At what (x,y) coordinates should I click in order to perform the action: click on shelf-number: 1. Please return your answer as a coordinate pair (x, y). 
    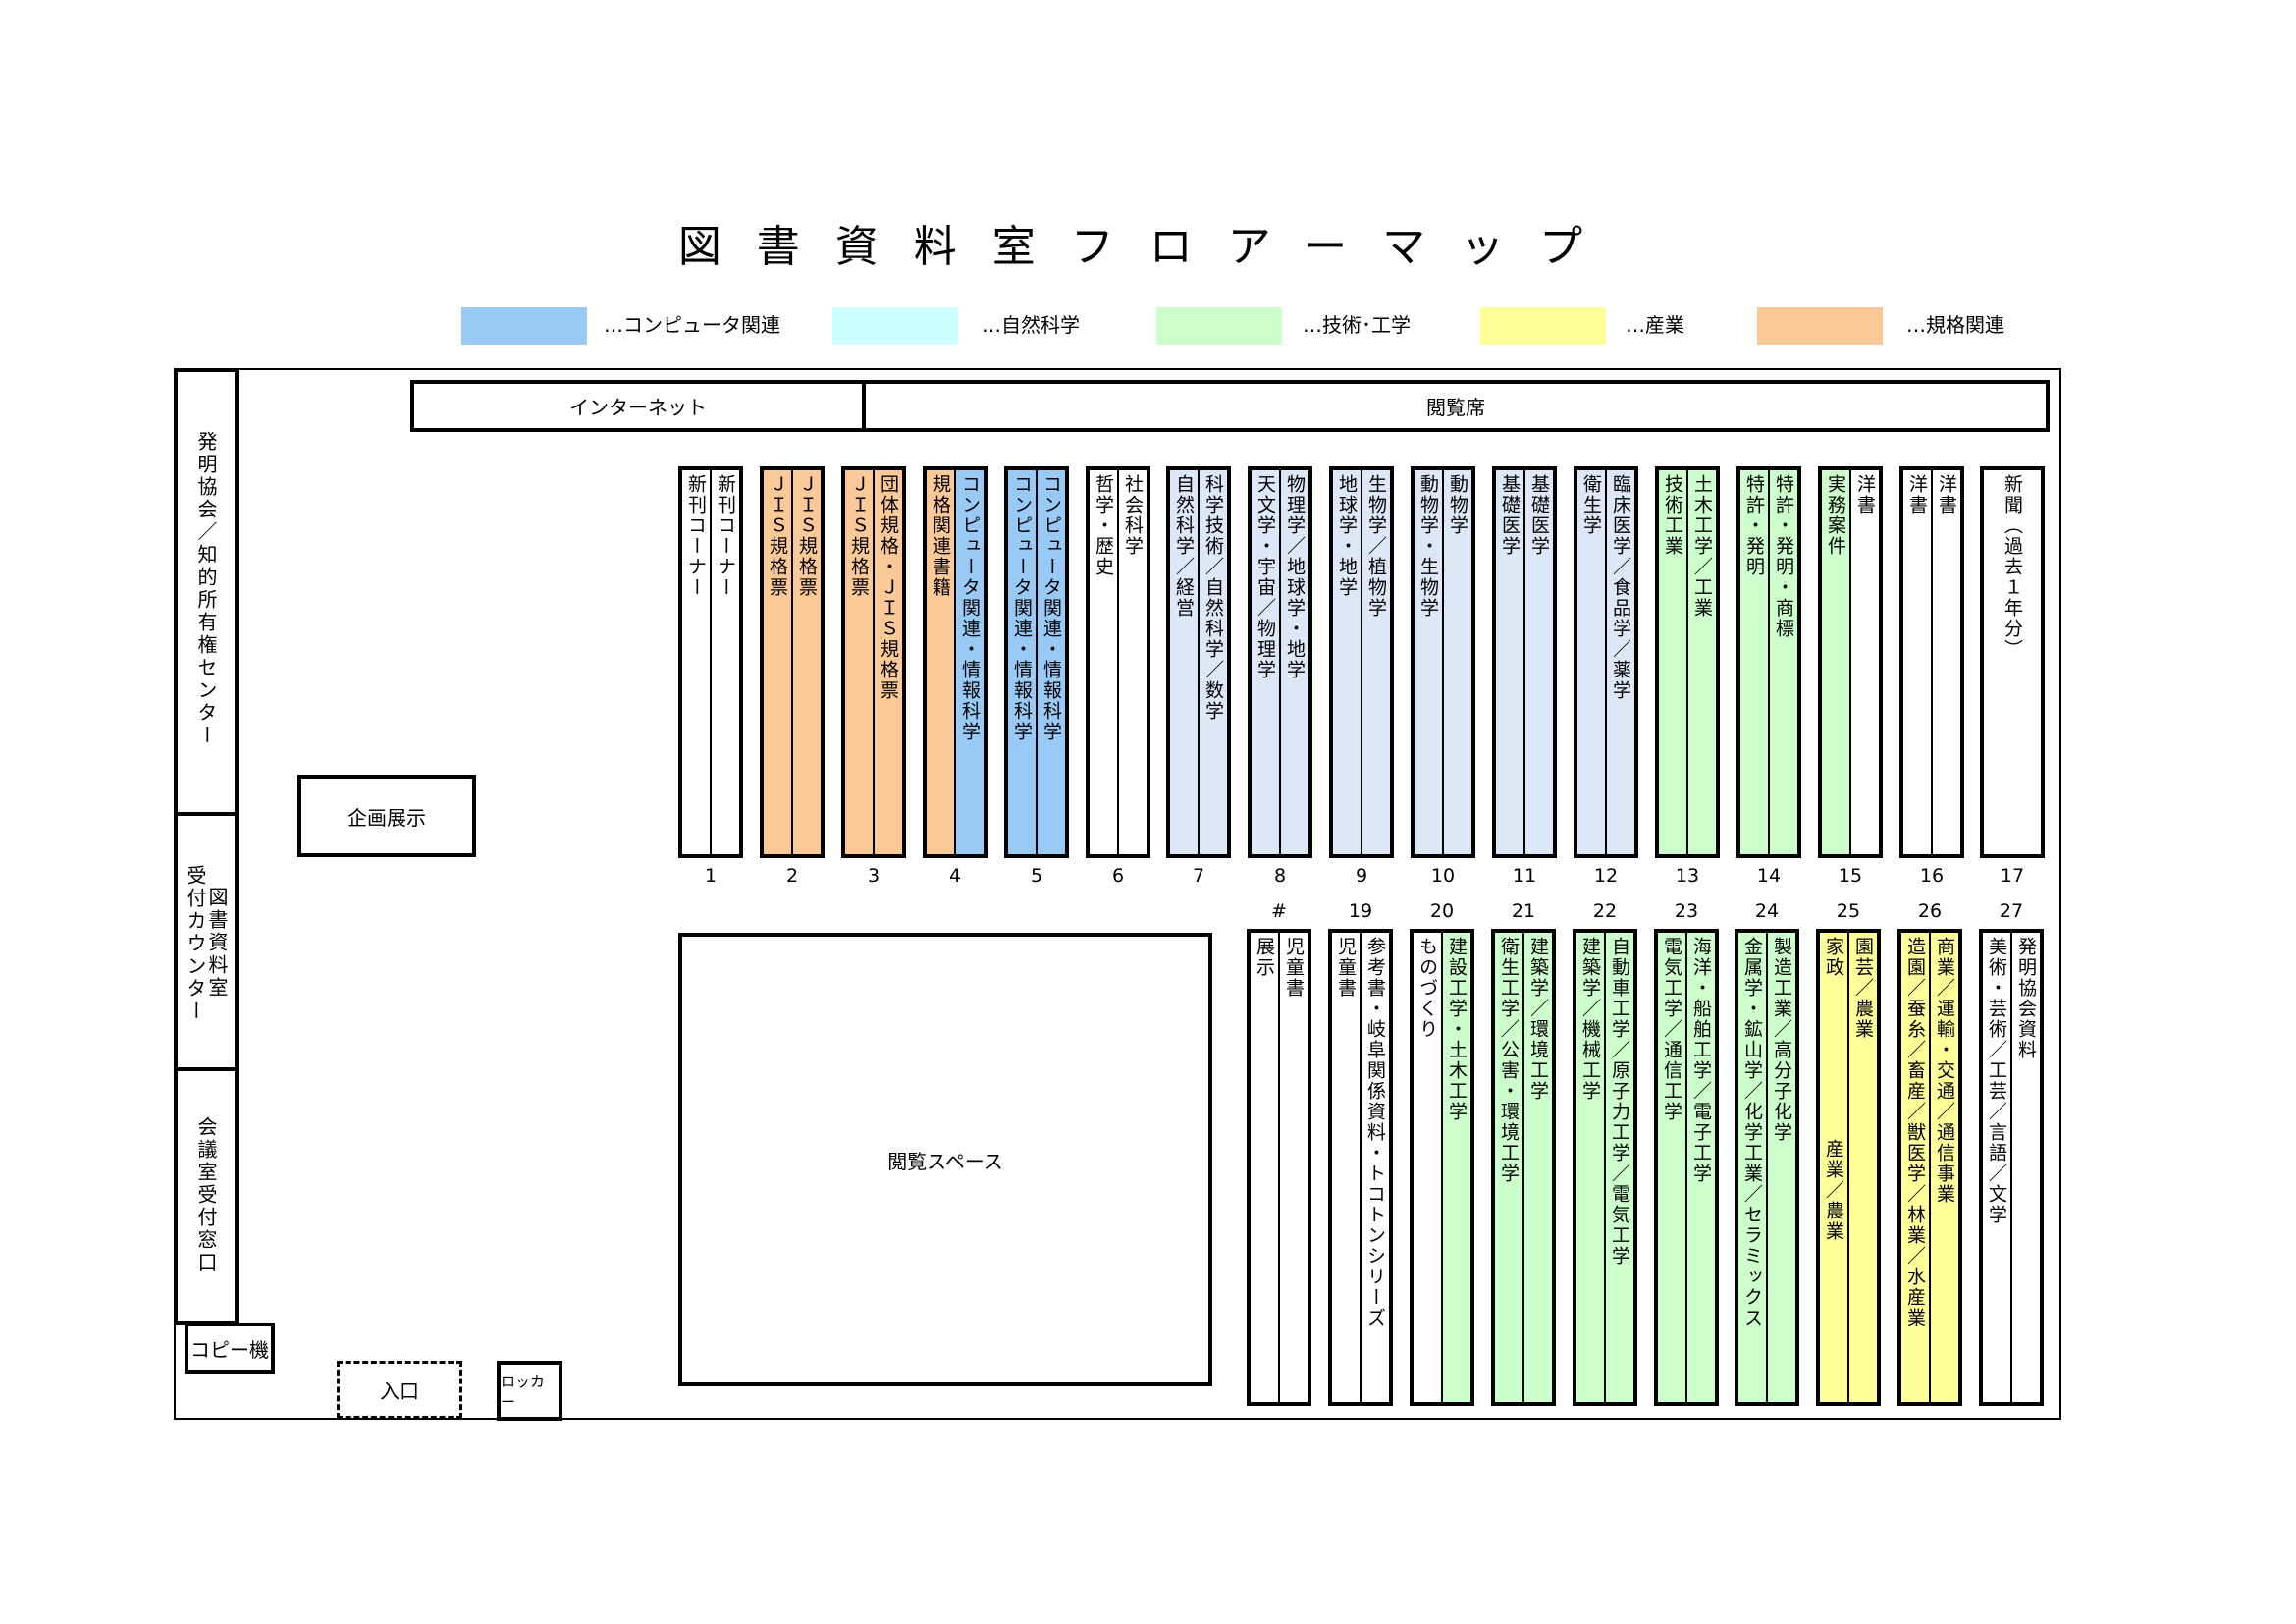
    Looking at the image, I should click on (711, 876).